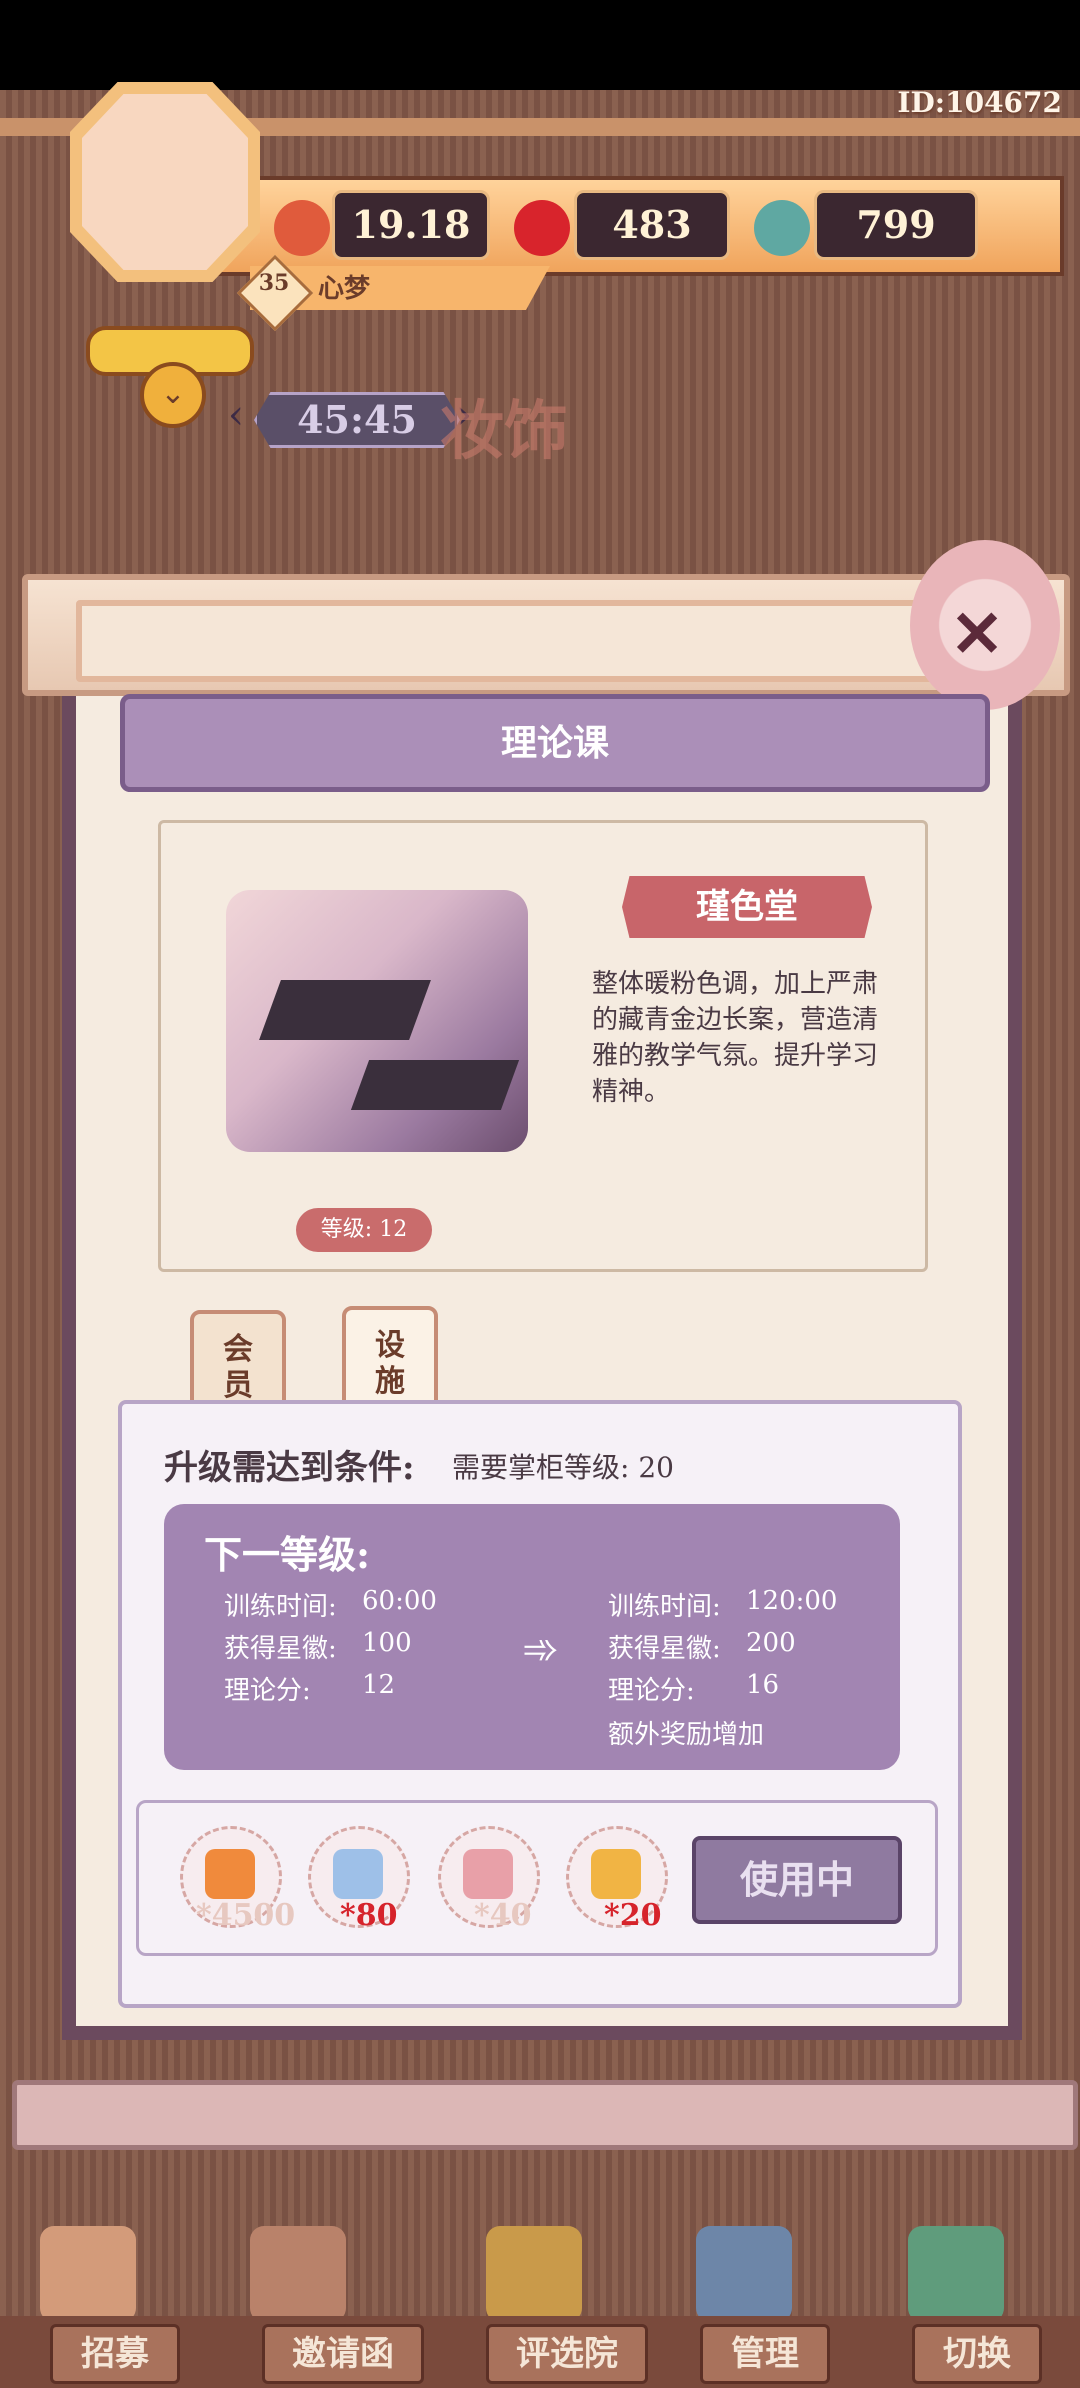 This screenshot has height=2388, width=1080. I want to click on upgrade-teal-icon, so click(488, 1874).